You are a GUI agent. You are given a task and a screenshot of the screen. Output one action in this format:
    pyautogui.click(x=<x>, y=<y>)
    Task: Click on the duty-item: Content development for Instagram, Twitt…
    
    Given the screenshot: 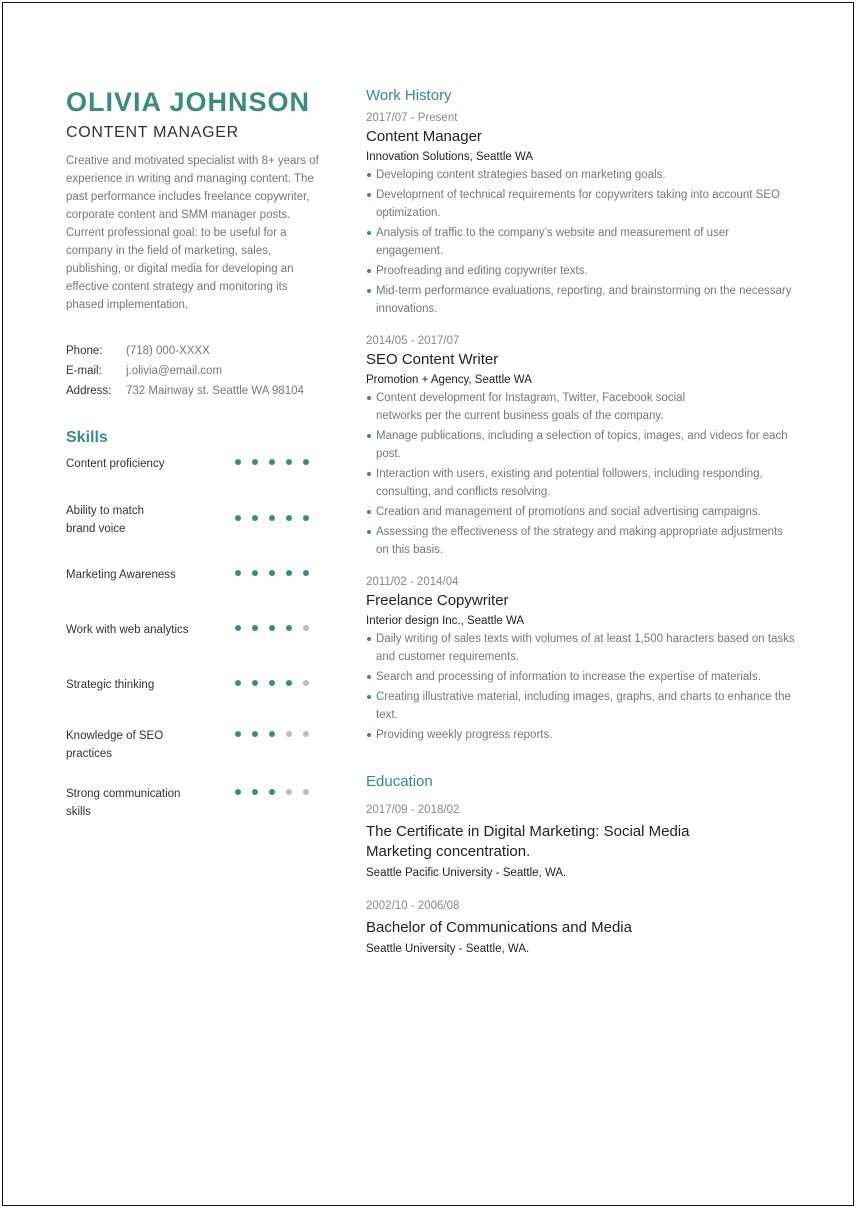 What is the action you would take?
    pyautogui.click(x=531, y=407)
    